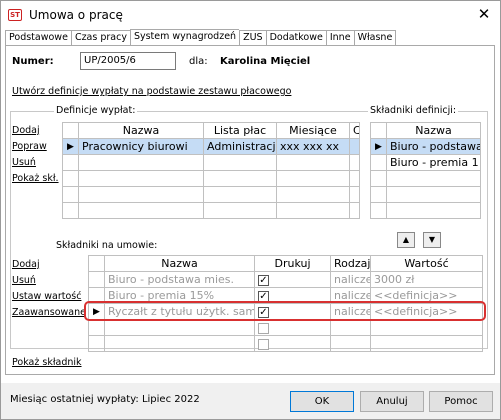 Image resolution: width=501 pixels, height=420 pixels. What do you see at coordinates (322, 401) in the screenshot?
I see `ok-button: OK` at bounding box center [322, 401].